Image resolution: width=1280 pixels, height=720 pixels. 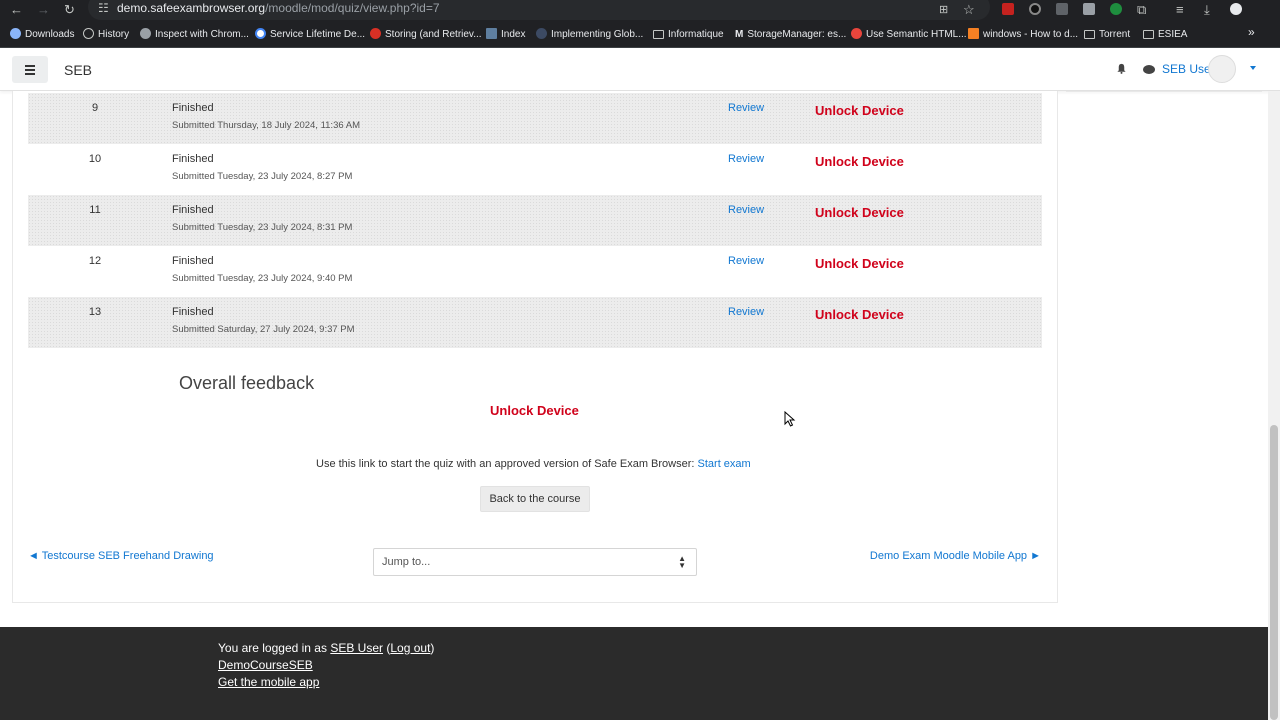 I want to click on attempt-submitted-date: Submitted Tuesday, 23 July 2024, 9:40 PM, so click(x=262, y=278).